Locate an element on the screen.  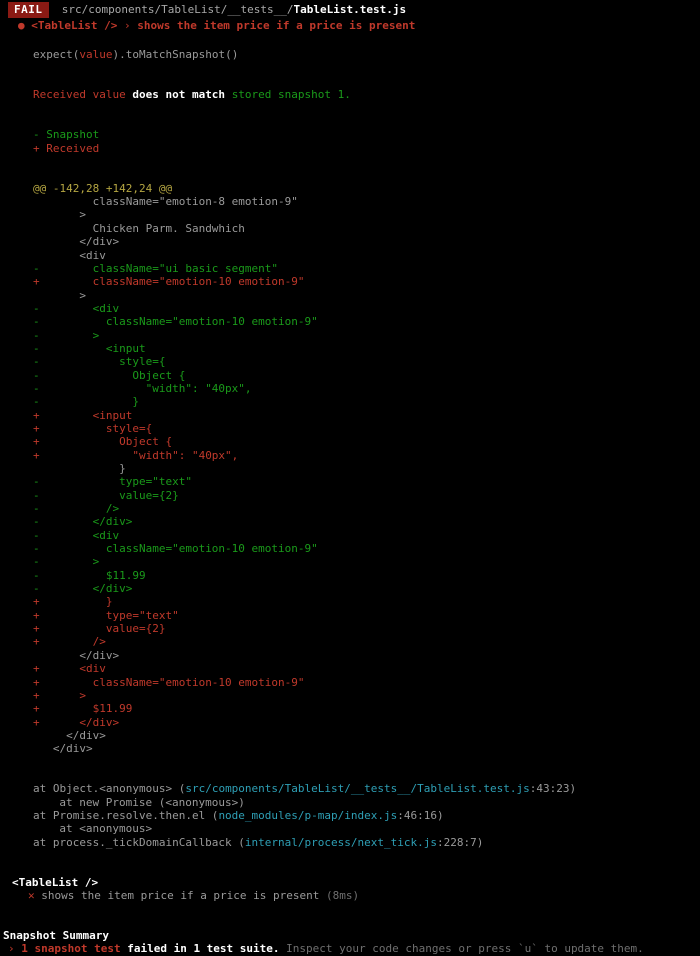
legend-received-label: + Received is located at coordinates (66, 148).